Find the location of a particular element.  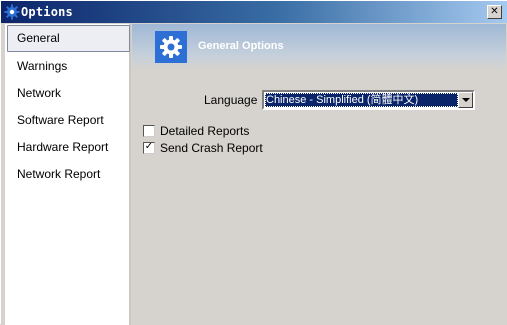

sidebar-item-general: General is located at coordinates (68, 38).